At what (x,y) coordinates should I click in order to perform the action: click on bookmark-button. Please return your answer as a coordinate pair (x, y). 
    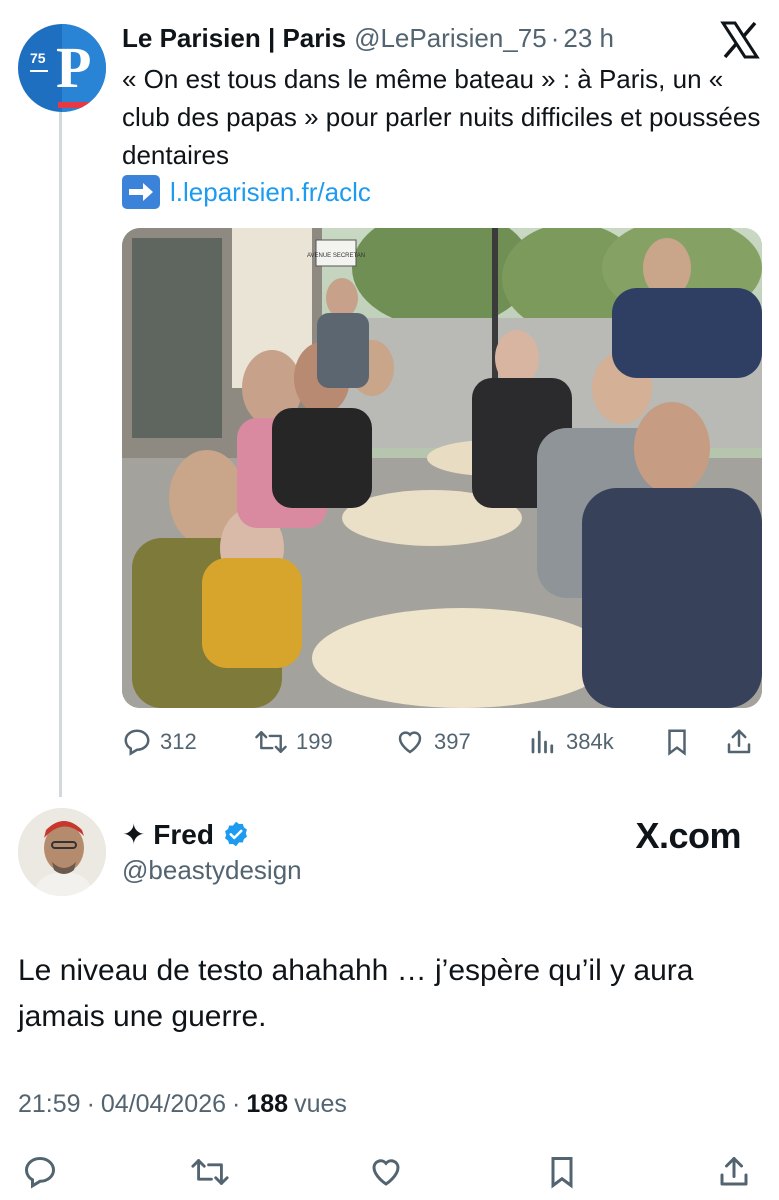
    Looking at the image, I should click on (681, 742).